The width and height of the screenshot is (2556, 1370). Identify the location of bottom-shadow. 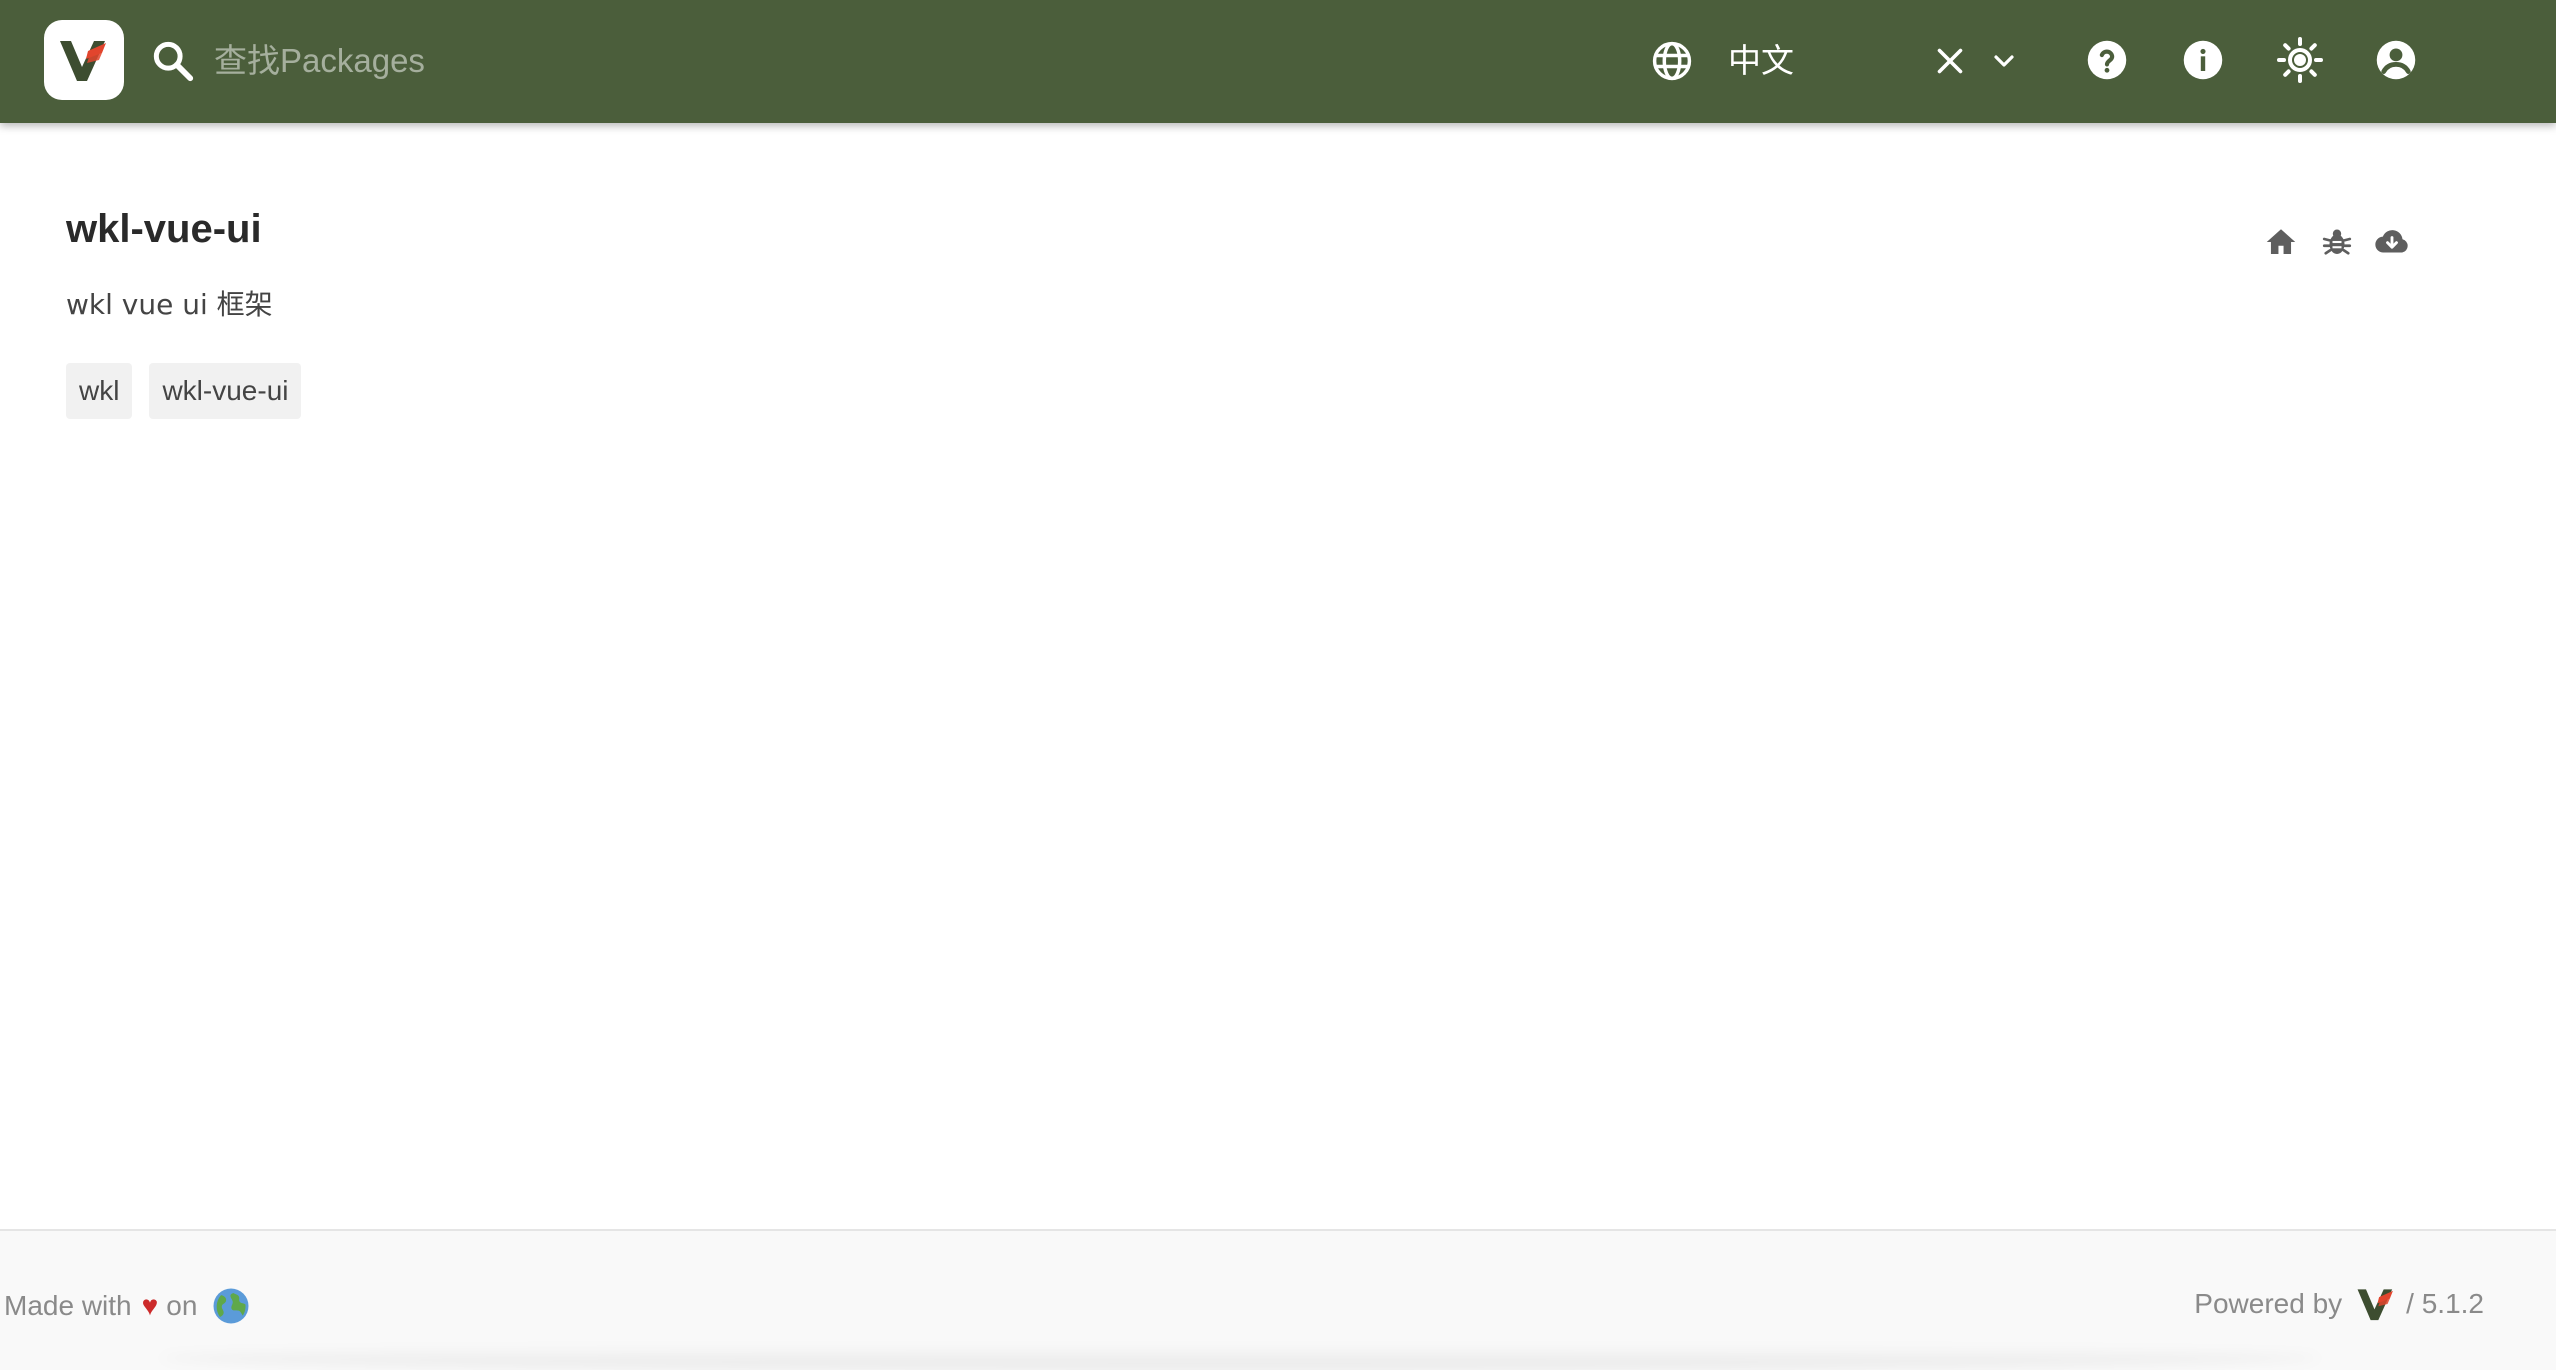
(1240, 1358).